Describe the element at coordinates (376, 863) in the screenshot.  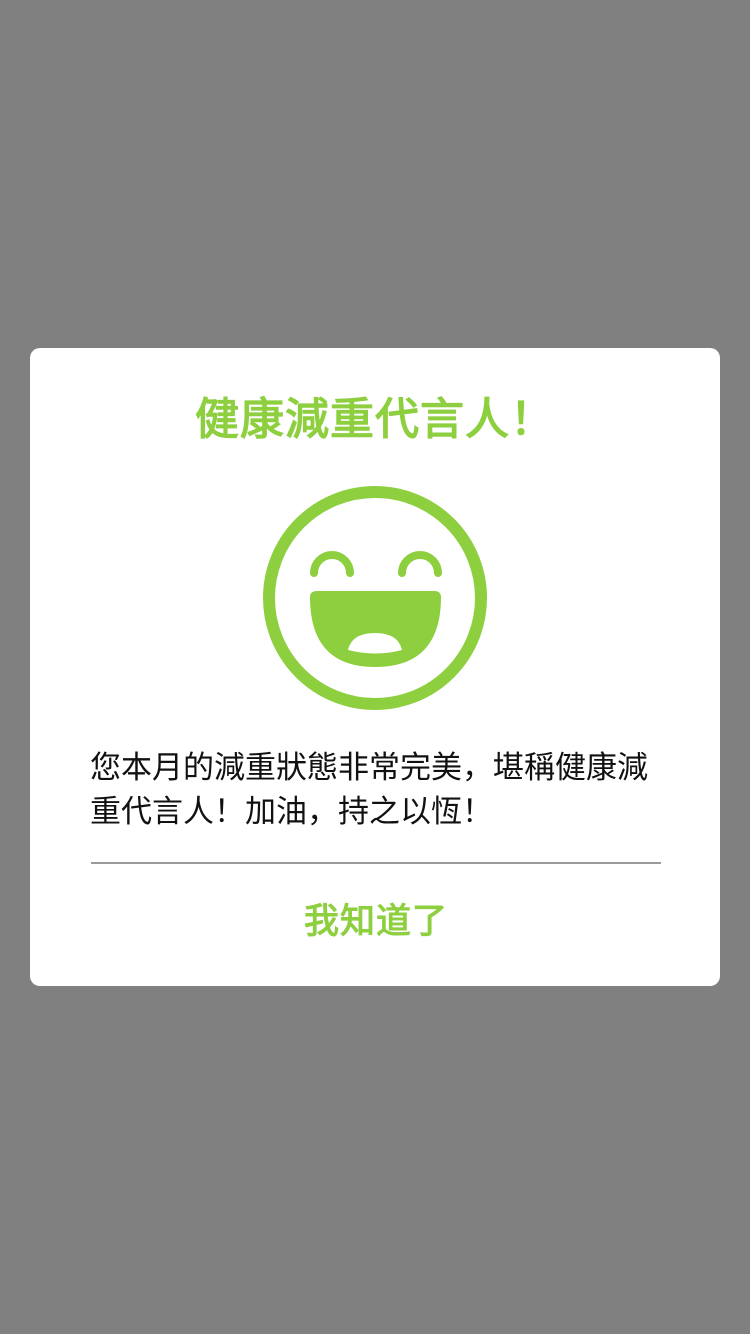
I see `dialog-divider` at that location.